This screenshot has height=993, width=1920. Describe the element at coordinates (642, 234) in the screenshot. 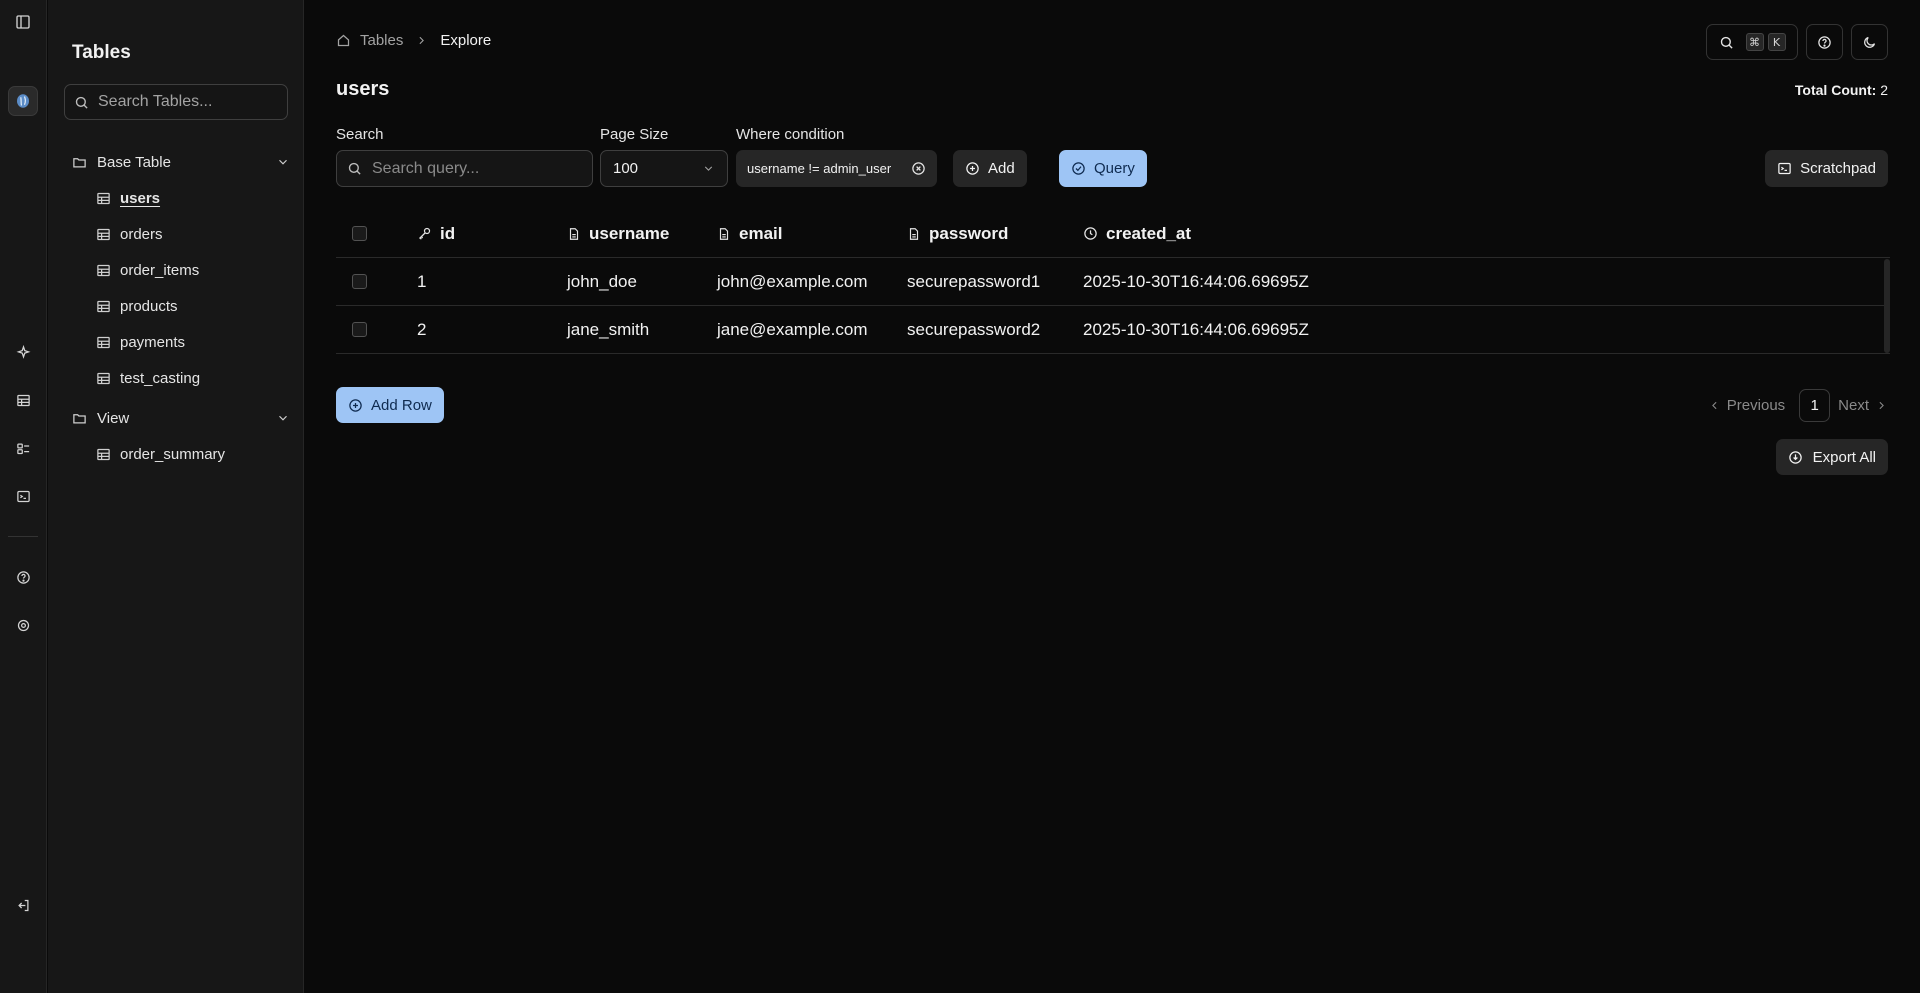

I see `column-header-username: username` at that location.